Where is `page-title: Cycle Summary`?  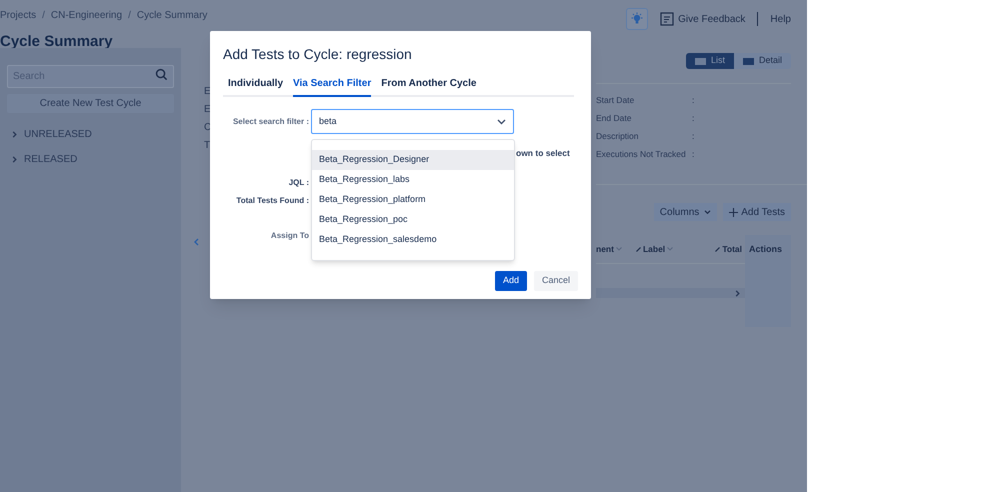
page-title: Cycle Summary is located at coordinates (57, 42).